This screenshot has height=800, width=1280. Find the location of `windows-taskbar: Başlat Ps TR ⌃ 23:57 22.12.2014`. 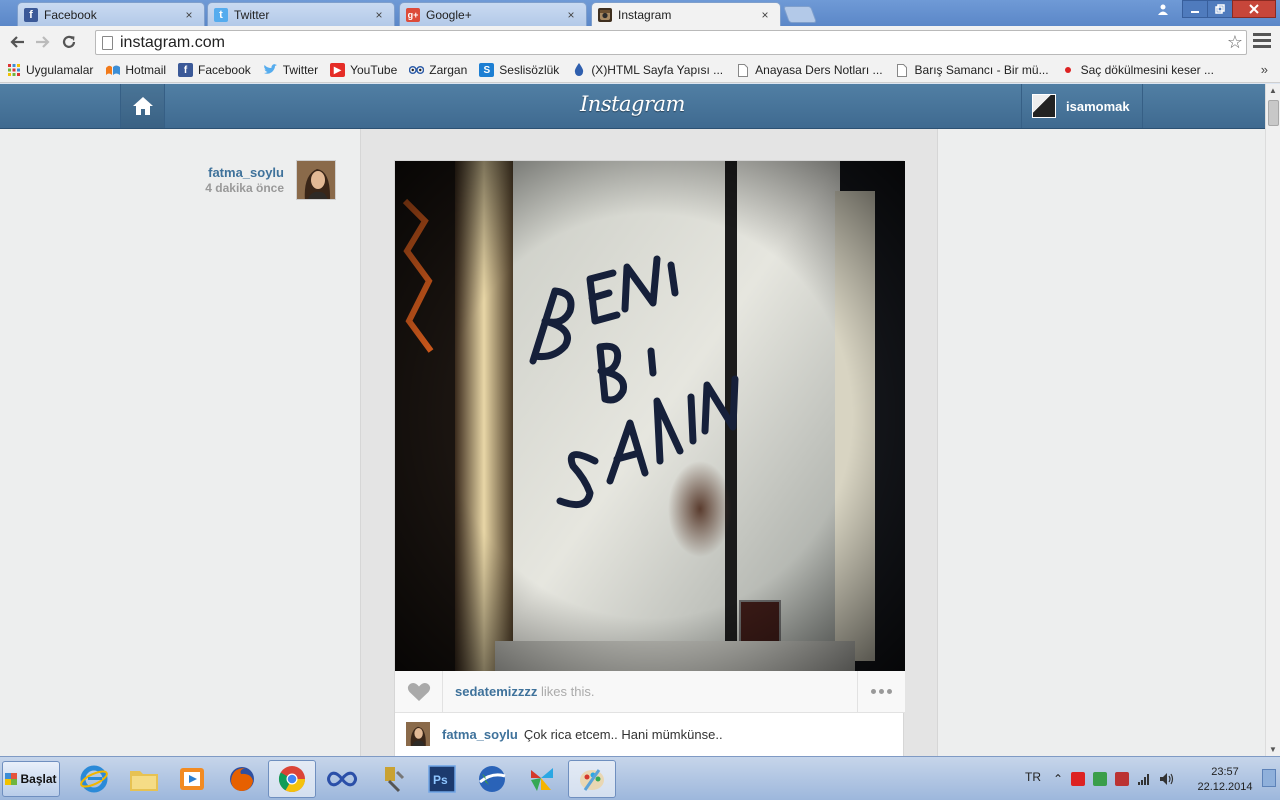

windows-taskbar: Başlat Ps TR ⌃ 23:57 22.12.2014 is located at coordinates (640, 778).